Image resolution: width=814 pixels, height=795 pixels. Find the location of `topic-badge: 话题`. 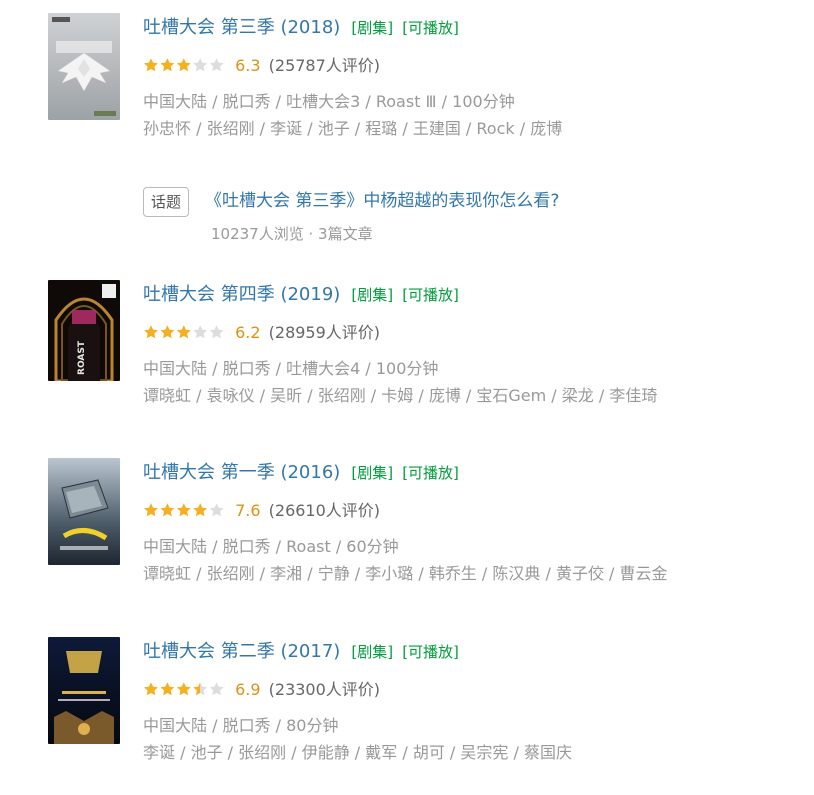

topic-badge: 话题 is located at coordinates (166, 202).